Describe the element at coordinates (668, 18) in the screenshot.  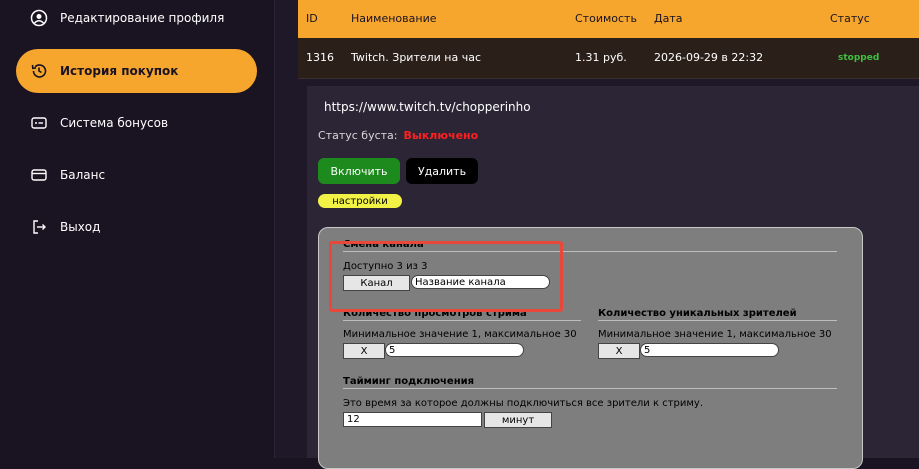
I see `column-header-date: Дата` at that location.